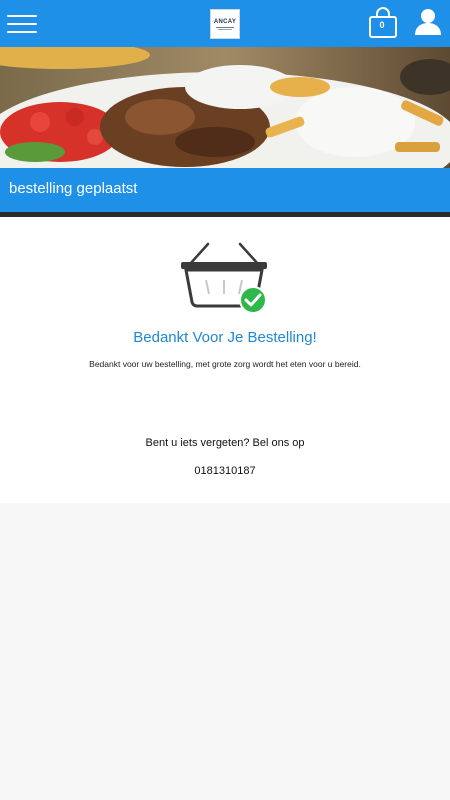  What do you see at coordinates (225, 337) in the screenshot?
I see `confirmation-heading: Bedankt Voor Je Bestelling!` at bounding box center [225, 337].